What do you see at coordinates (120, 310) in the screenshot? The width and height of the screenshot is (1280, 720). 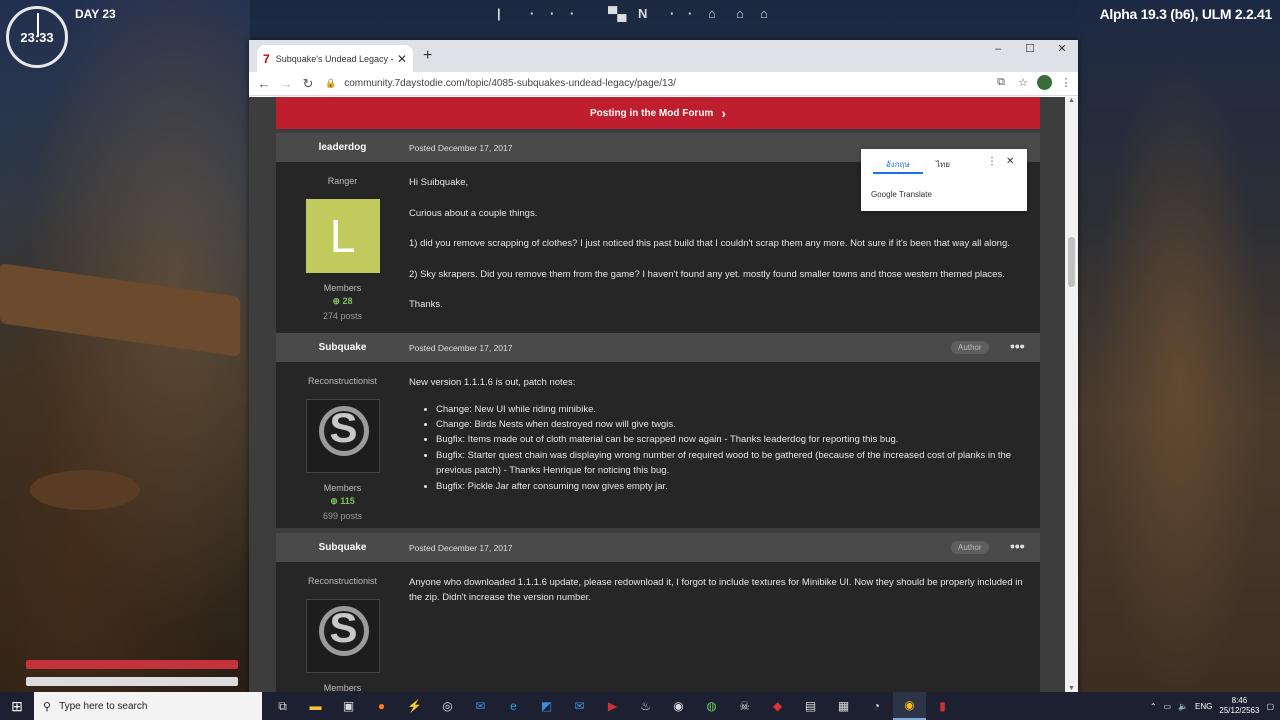 I see `table` at bounding box center [120, 310].